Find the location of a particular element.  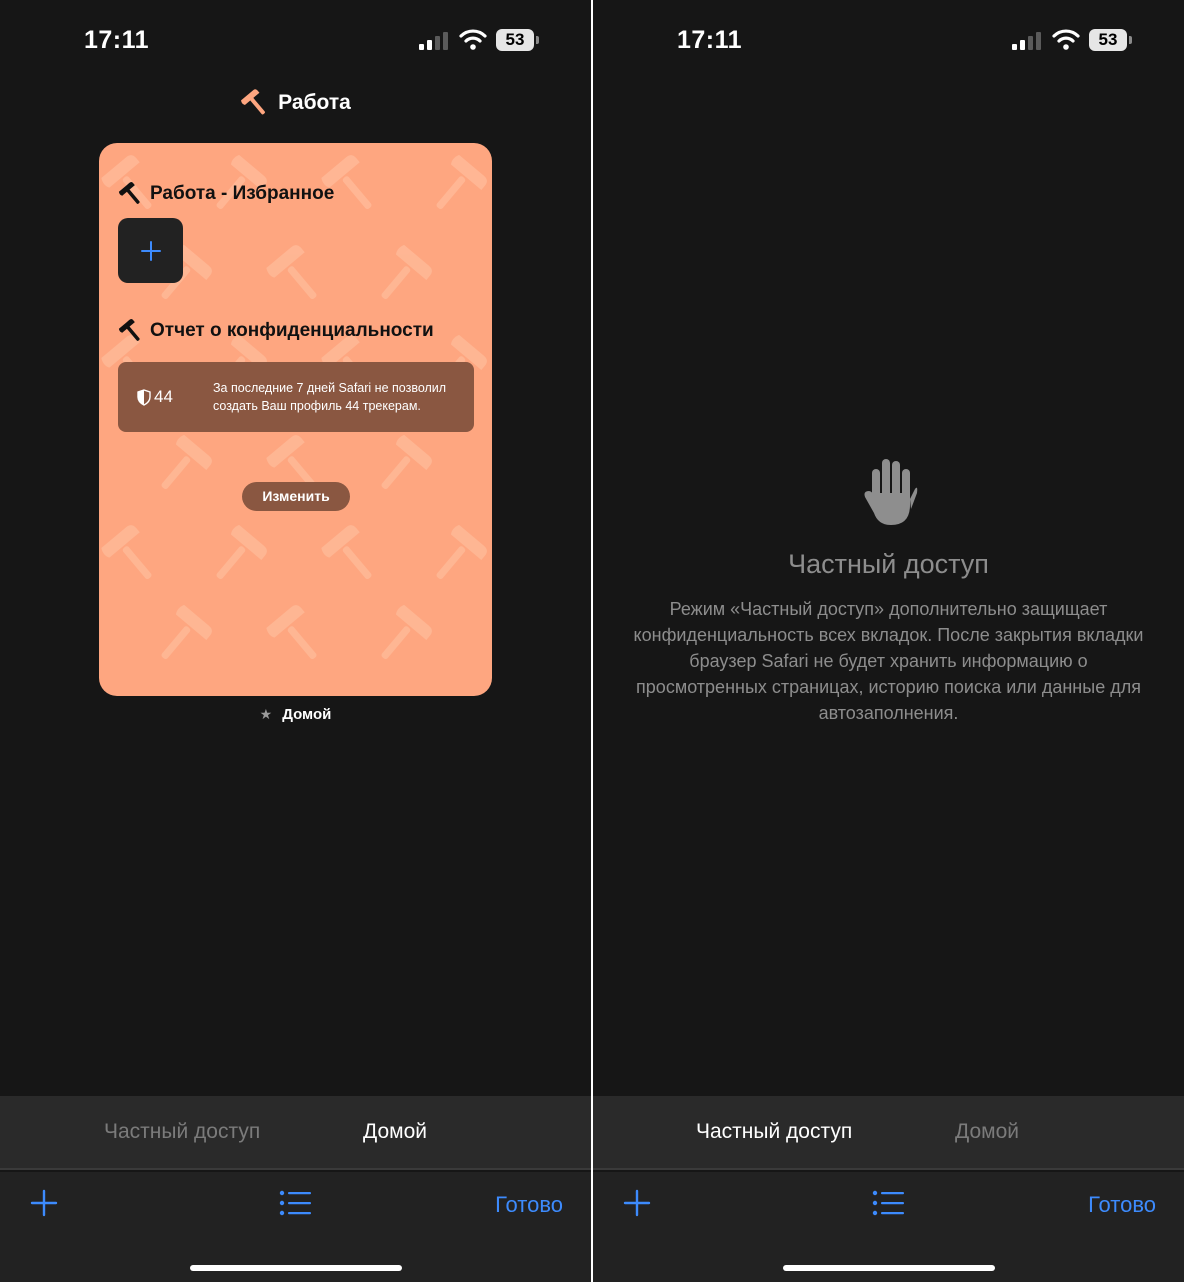

tab-group-title: Работа is located at coordinates (295, 103).